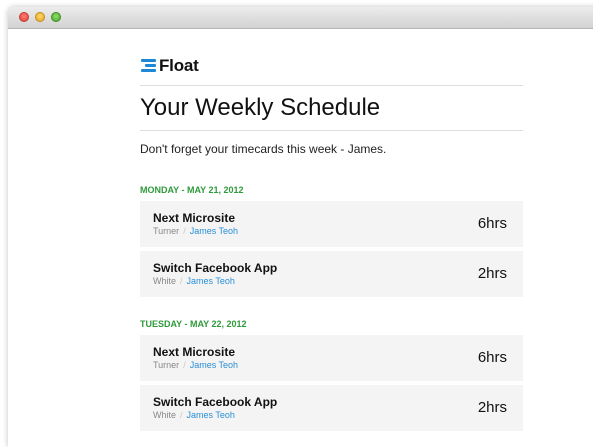 Image resolution: width=593 pixels, height=447 pixels. Describe the element at coordinates (56, 17) in the screenshot. I see `zoom-window-button` at that location.